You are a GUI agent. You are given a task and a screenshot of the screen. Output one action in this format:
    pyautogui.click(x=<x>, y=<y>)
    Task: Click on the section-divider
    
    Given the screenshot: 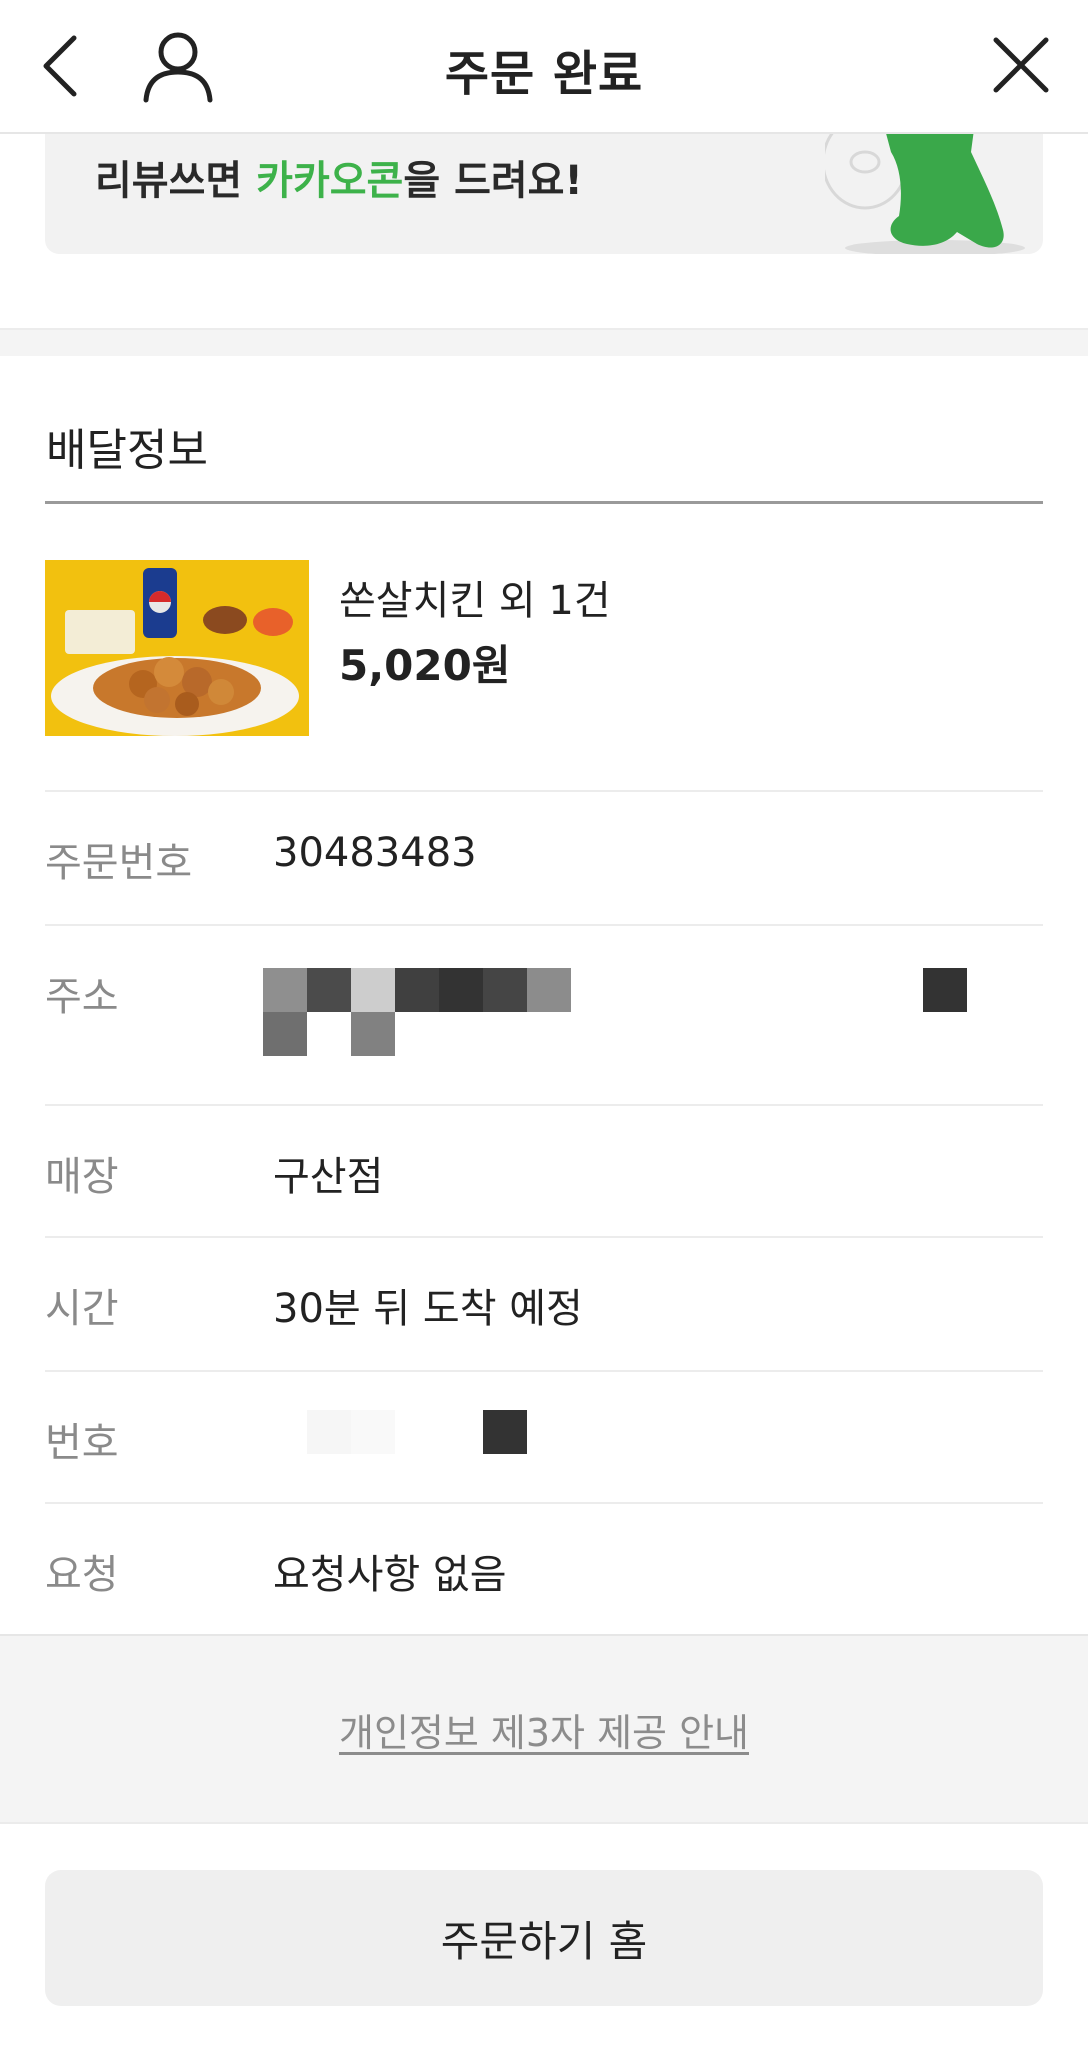 What is the action you would take?
    pyautogui.click(x=544, y=342)
    